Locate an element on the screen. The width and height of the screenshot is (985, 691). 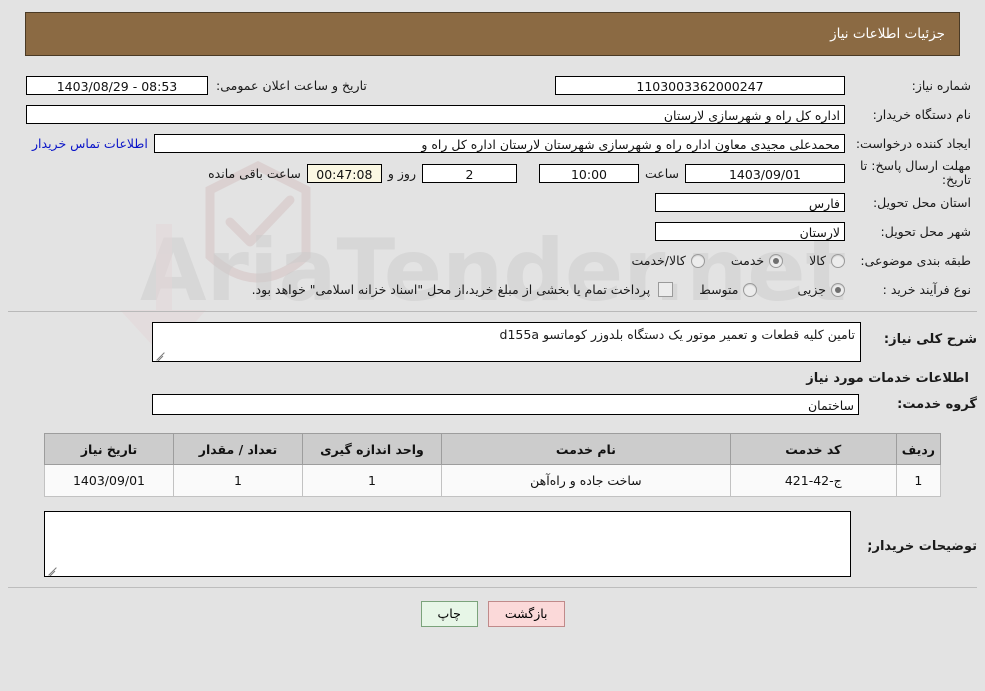
buyer-notes-section: توضیحات خریدار; is located at coordinates (492, 549).